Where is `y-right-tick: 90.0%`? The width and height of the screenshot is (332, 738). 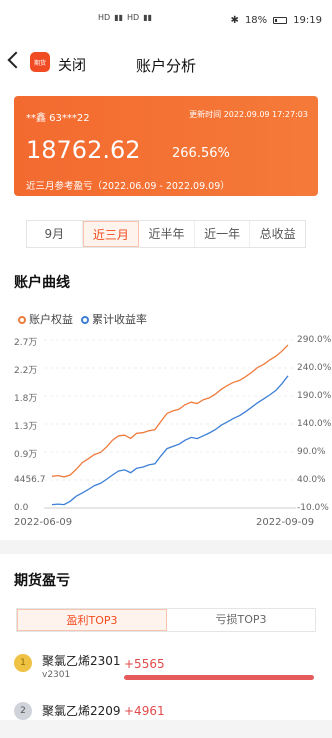
y-right-tick: 90.0% is located at coordinates (311, 452).